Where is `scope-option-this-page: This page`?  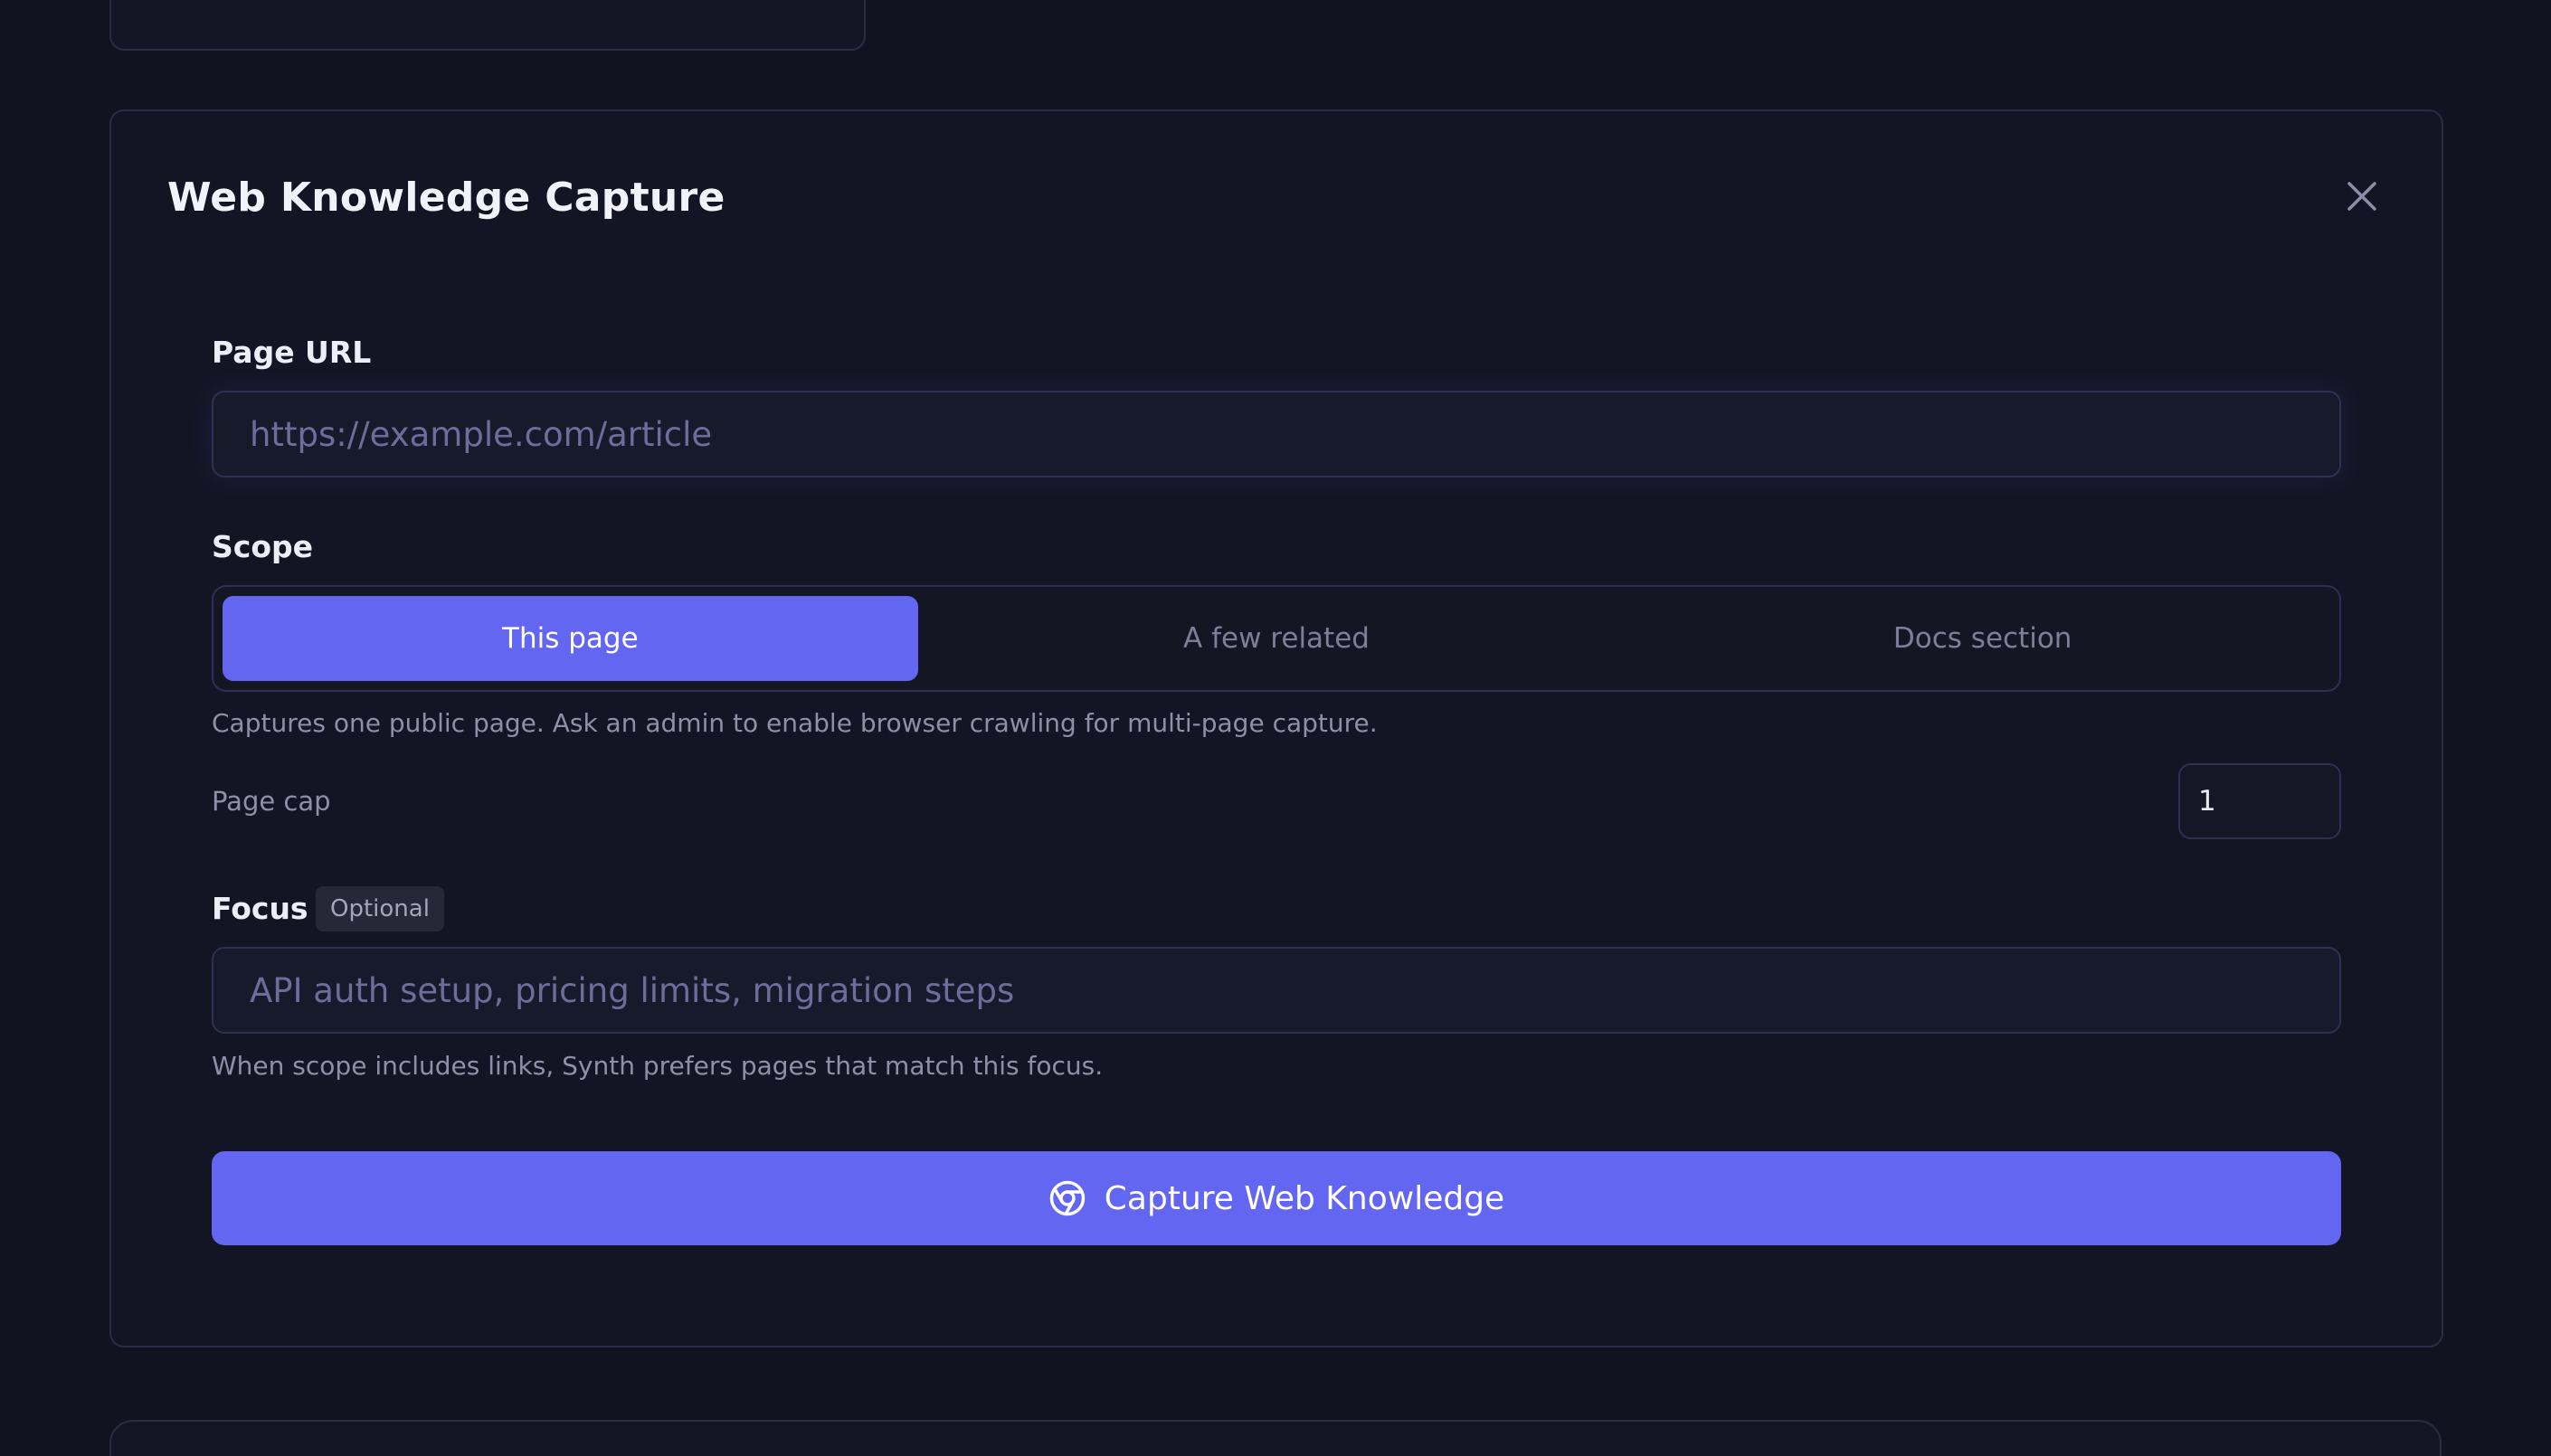
scope-option-this-page: This page is located at coordinates (571, 639).